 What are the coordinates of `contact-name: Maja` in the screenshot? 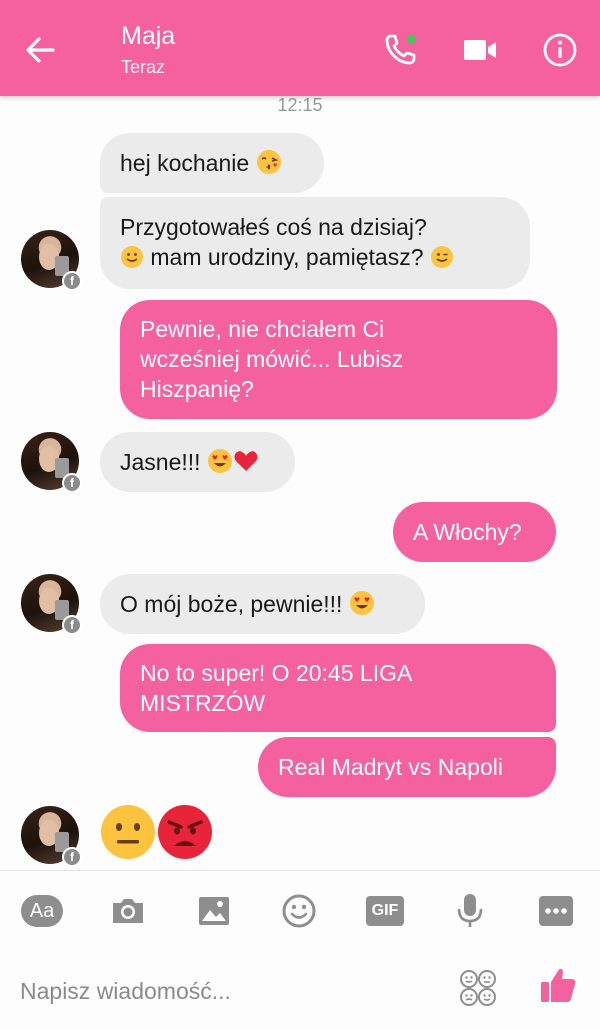 It's located at (148, 36).